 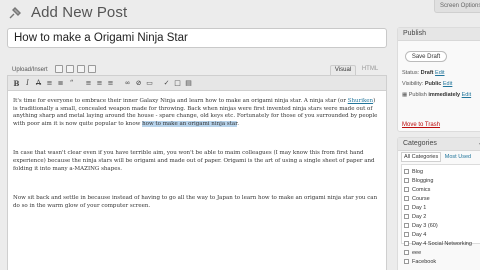 What do you see at coordinates (197, 38) in the screenshot?
I see `post-title-input: How to make a Origami Ninja Star` at bounding box center [197, 38].